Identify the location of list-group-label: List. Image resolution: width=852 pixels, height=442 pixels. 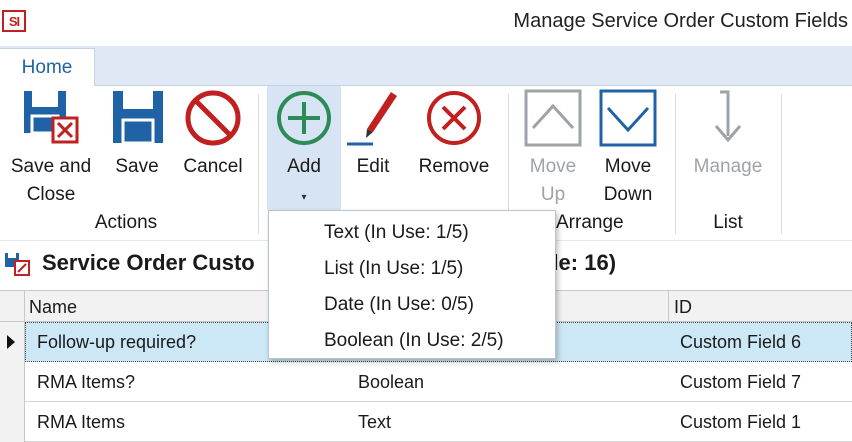
(728, 222).